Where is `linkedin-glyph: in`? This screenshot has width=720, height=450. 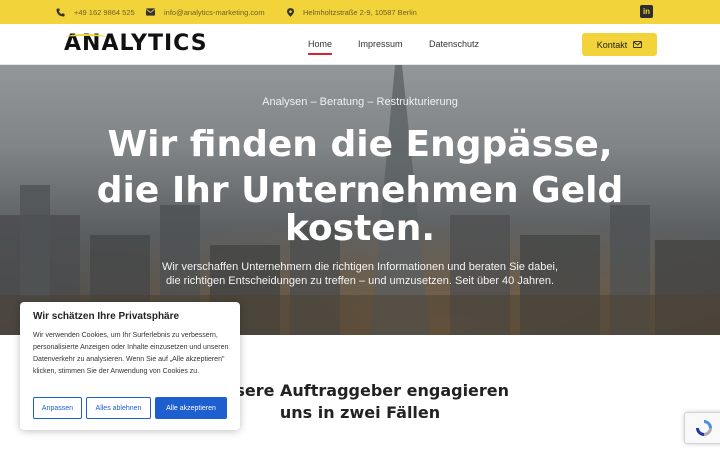
linkedin-glyph: in is located at coordinates (646, 11).